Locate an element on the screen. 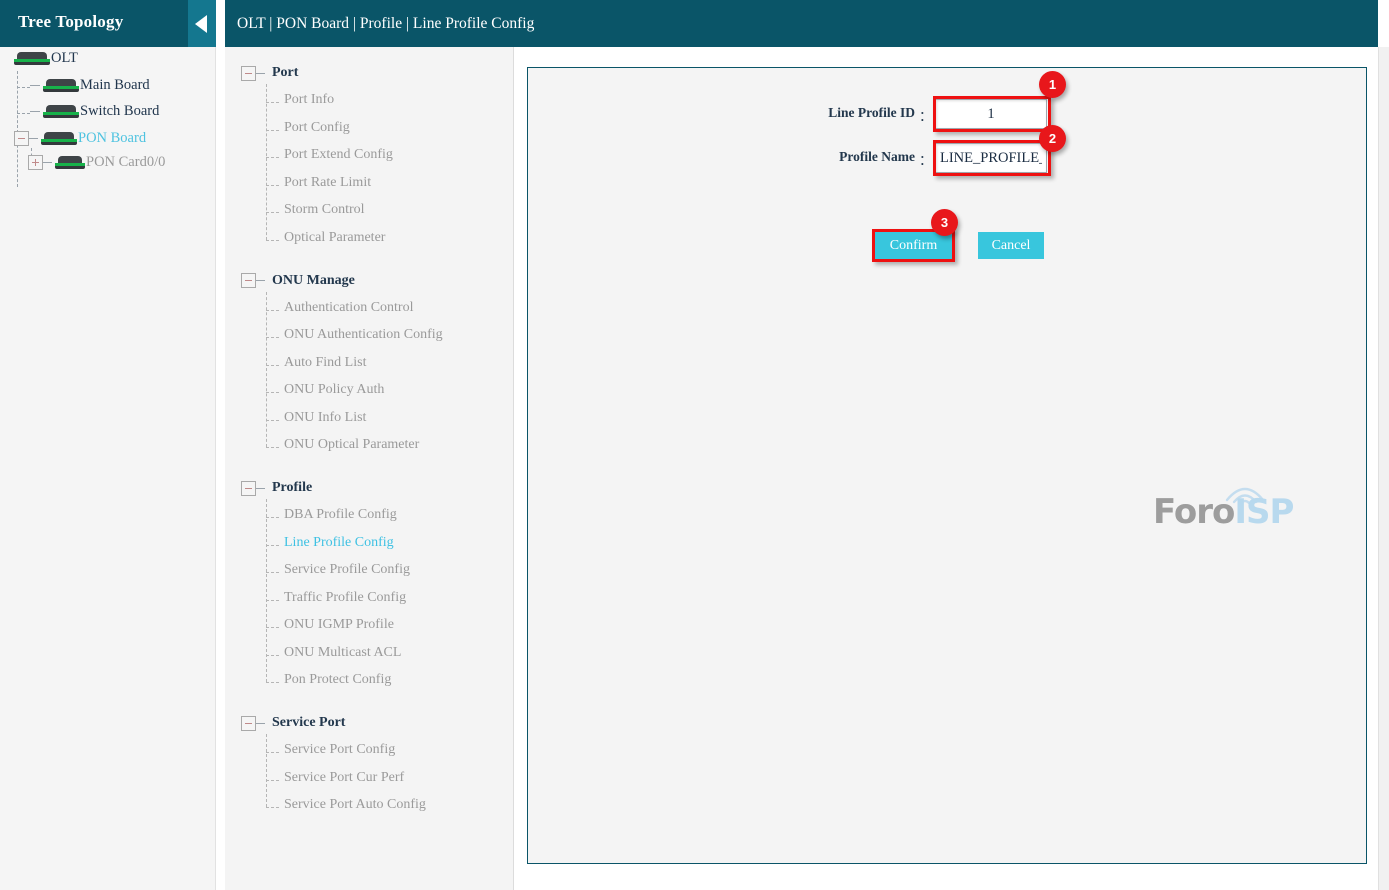  menu-item-storm-control: Storm Control is located at coordinates (324, 212).